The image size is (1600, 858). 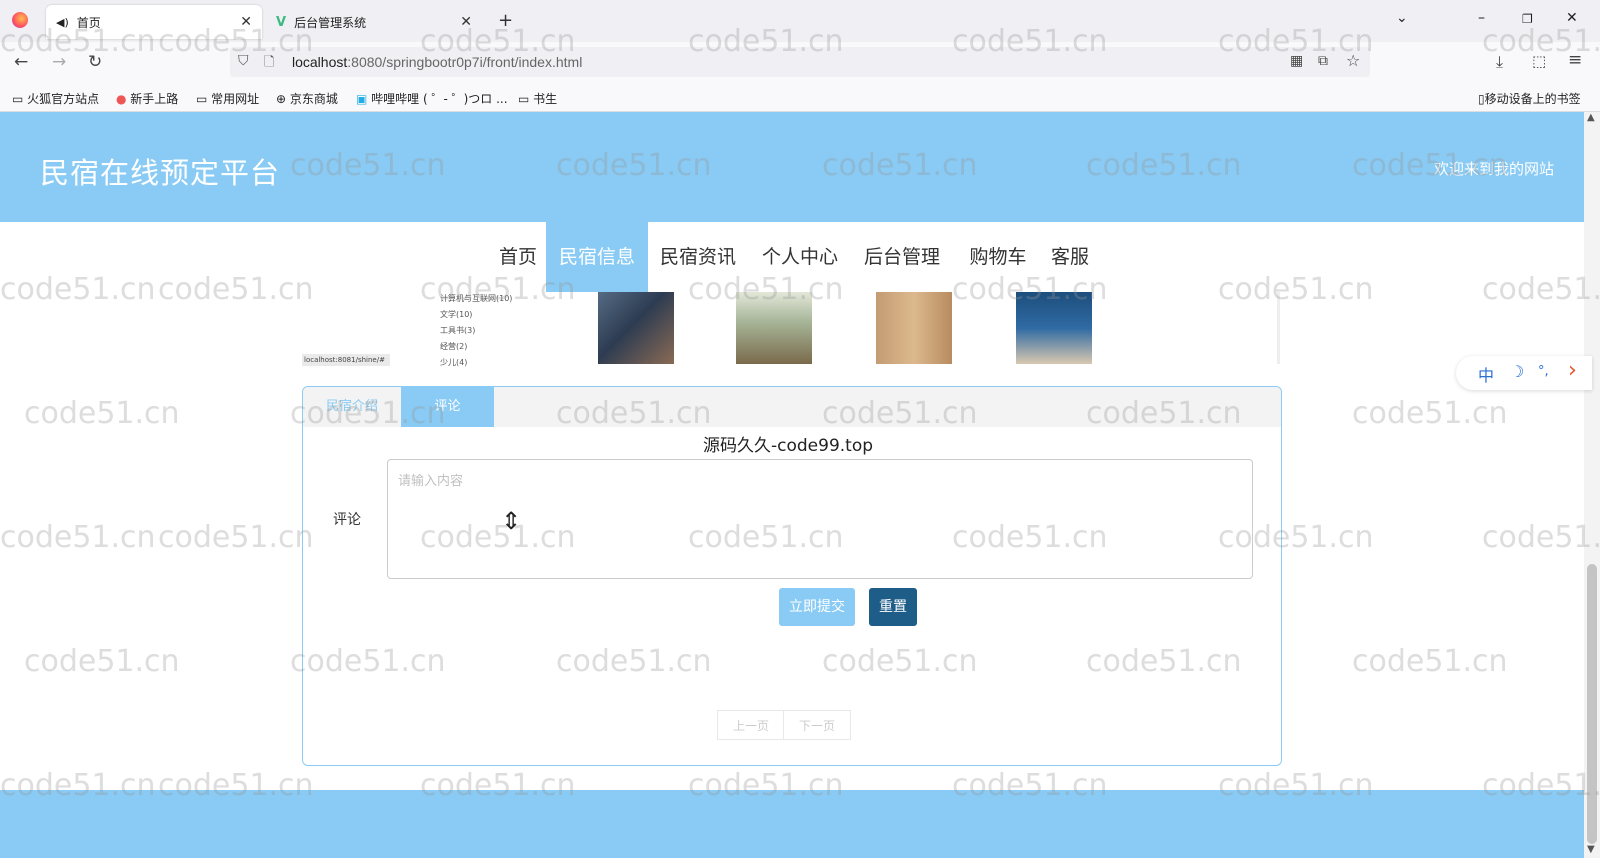 I want to click on nav-cart: 购物车, so click(x=998, y=257).